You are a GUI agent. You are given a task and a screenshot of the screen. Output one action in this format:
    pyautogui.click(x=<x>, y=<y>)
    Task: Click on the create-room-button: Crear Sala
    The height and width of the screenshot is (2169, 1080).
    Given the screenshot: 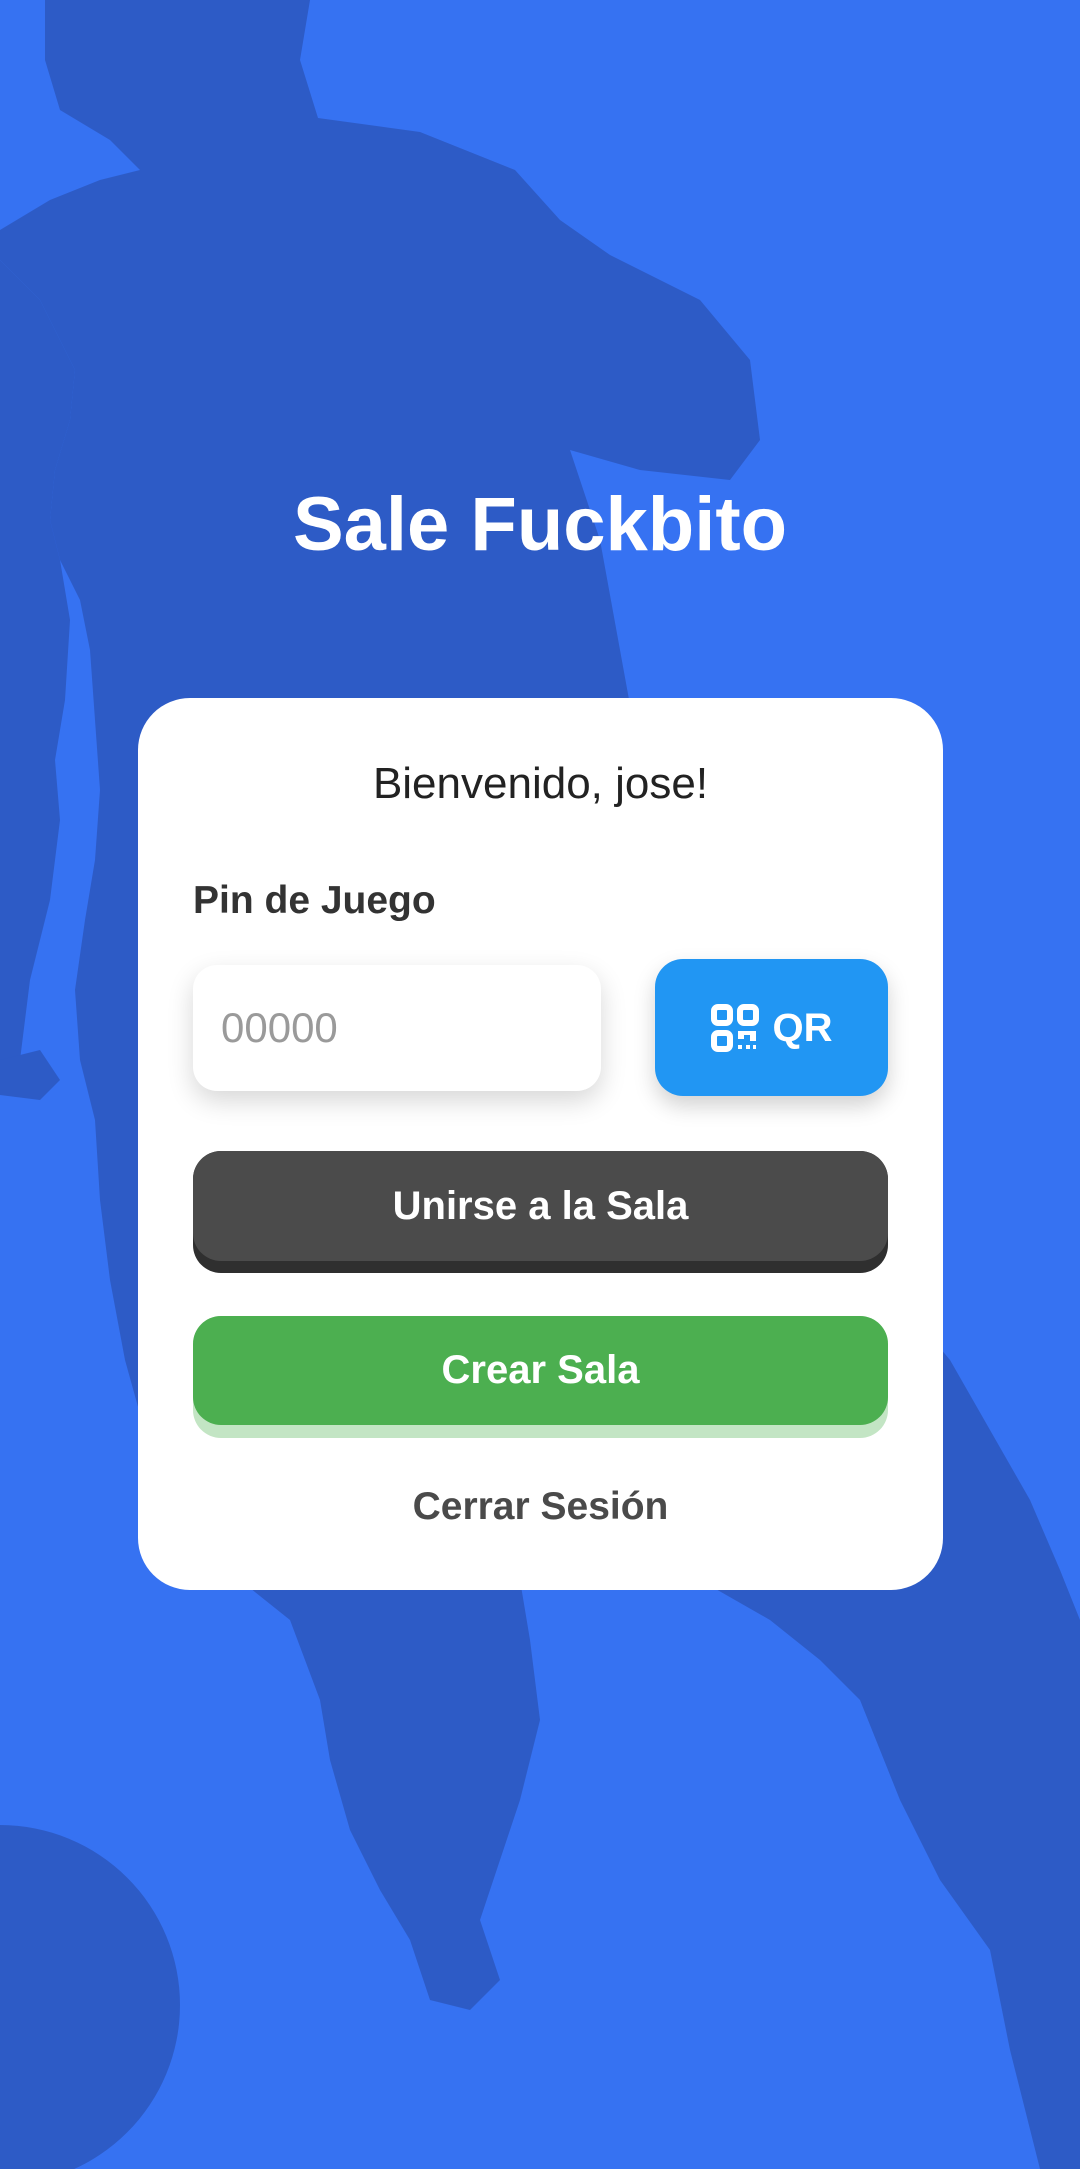 What is the action you would take?
    pyautogui.click(x=540, y=1377)
    